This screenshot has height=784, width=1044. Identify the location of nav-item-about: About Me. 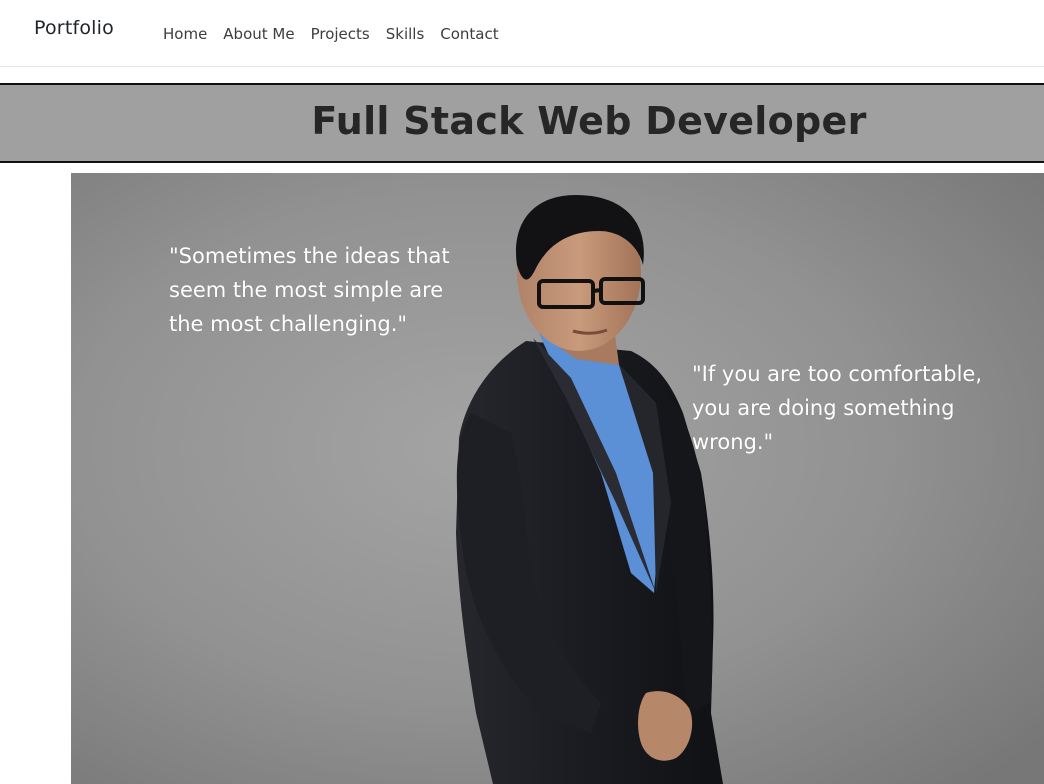
(258, 33).